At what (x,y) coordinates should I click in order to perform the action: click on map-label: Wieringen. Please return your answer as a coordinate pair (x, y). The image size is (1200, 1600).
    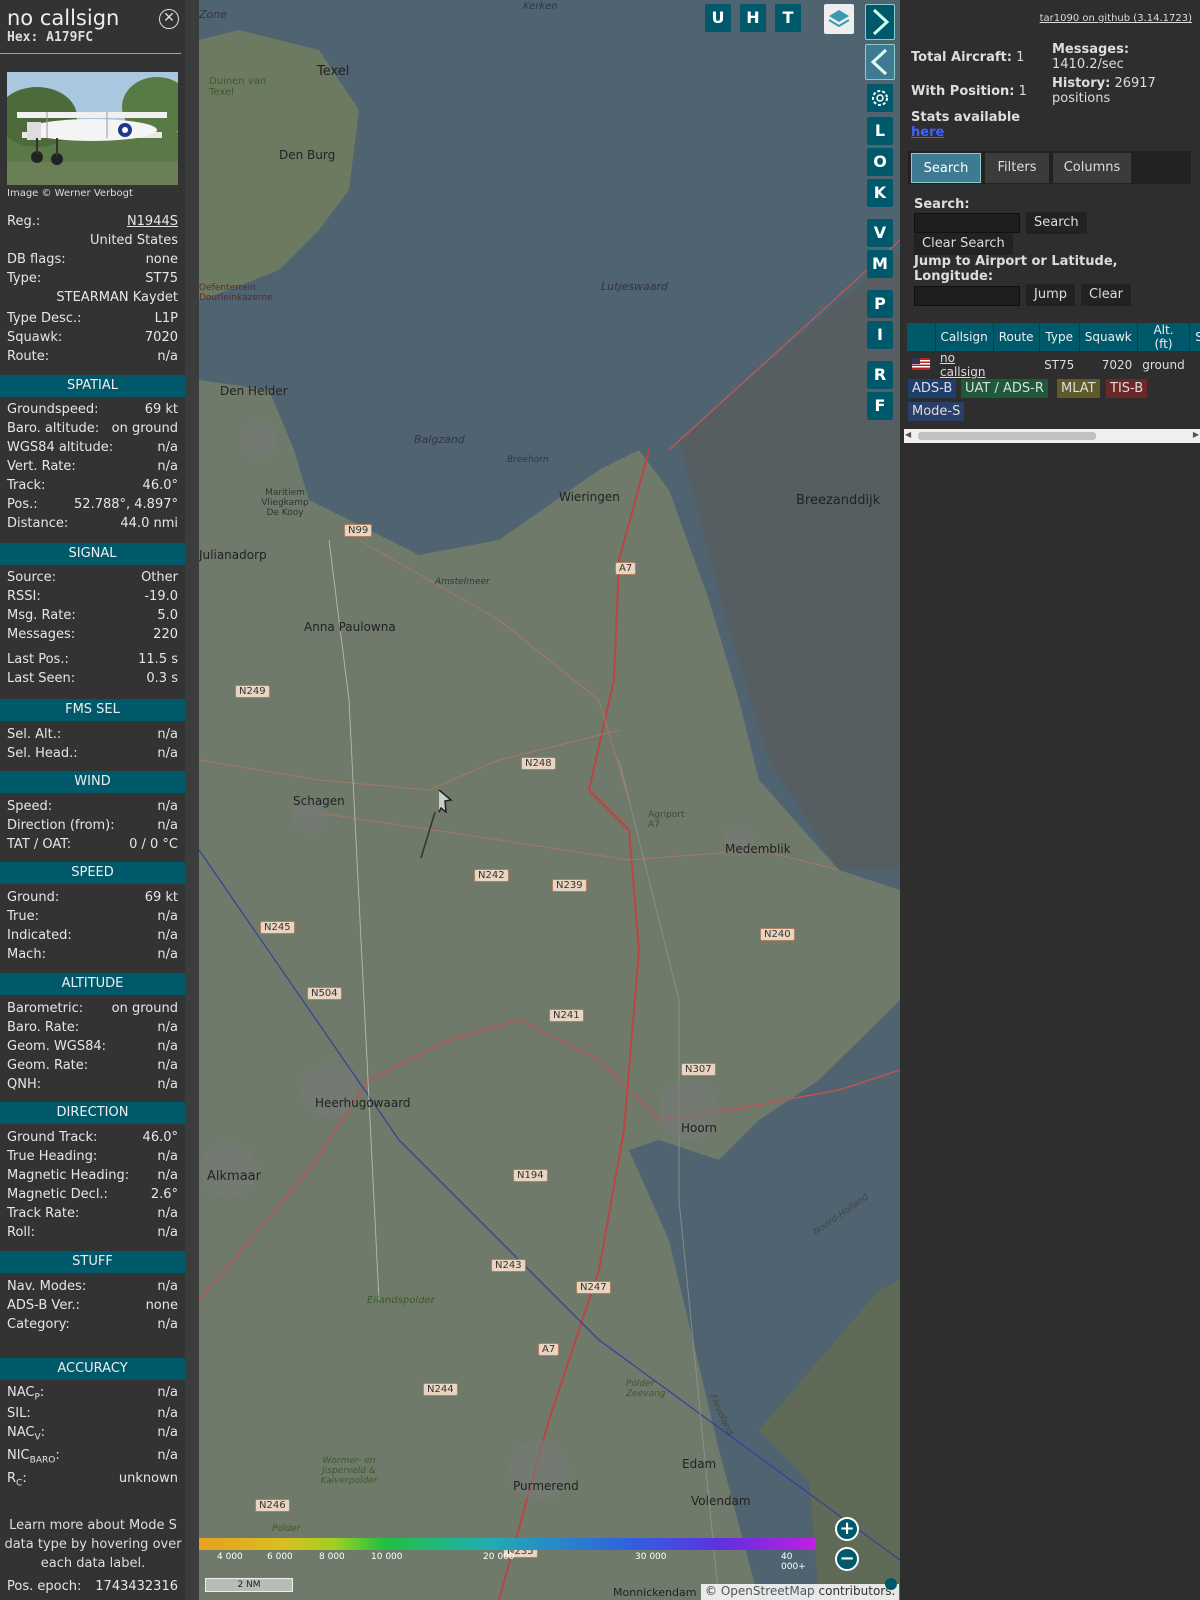
    Looking at the image, I should click on (589, 497).